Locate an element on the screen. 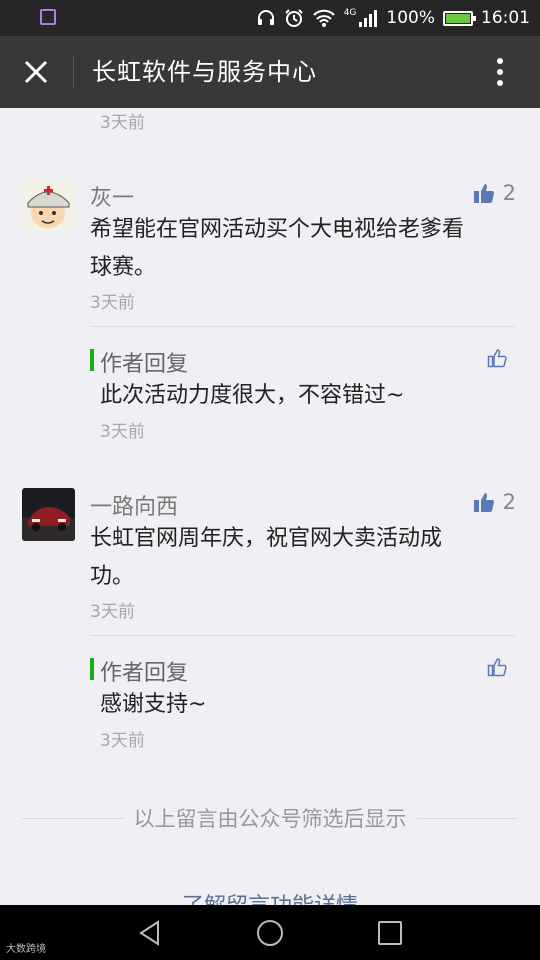  signal-icon is located at coordinates (368, 18).